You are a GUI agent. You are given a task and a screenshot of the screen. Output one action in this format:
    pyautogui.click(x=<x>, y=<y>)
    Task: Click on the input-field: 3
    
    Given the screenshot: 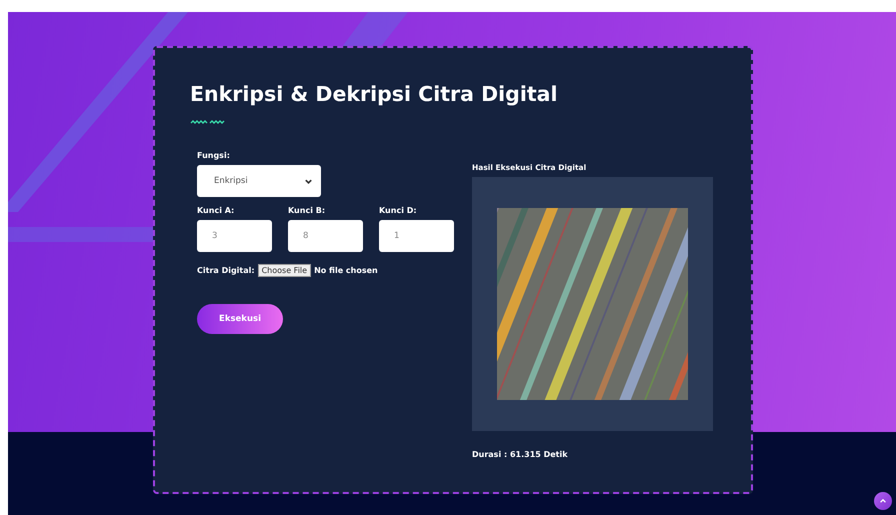 What is the action you would take?
    pyautogui.click(x=234, y=236)
    